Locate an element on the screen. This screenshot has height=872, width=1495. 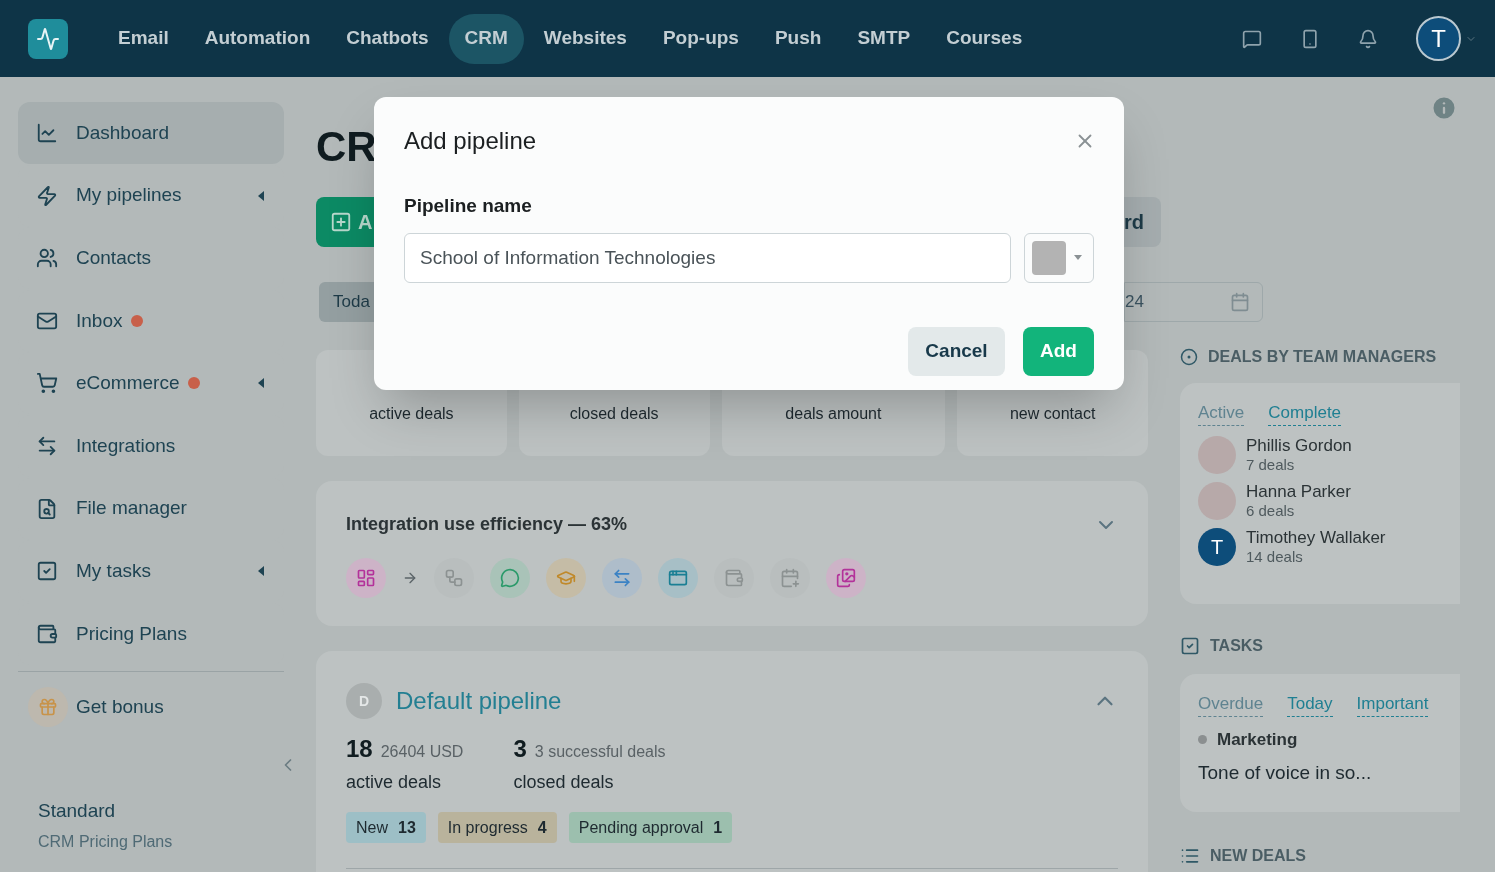
pipeline-avatar: D is located at coordinates (364, 701).